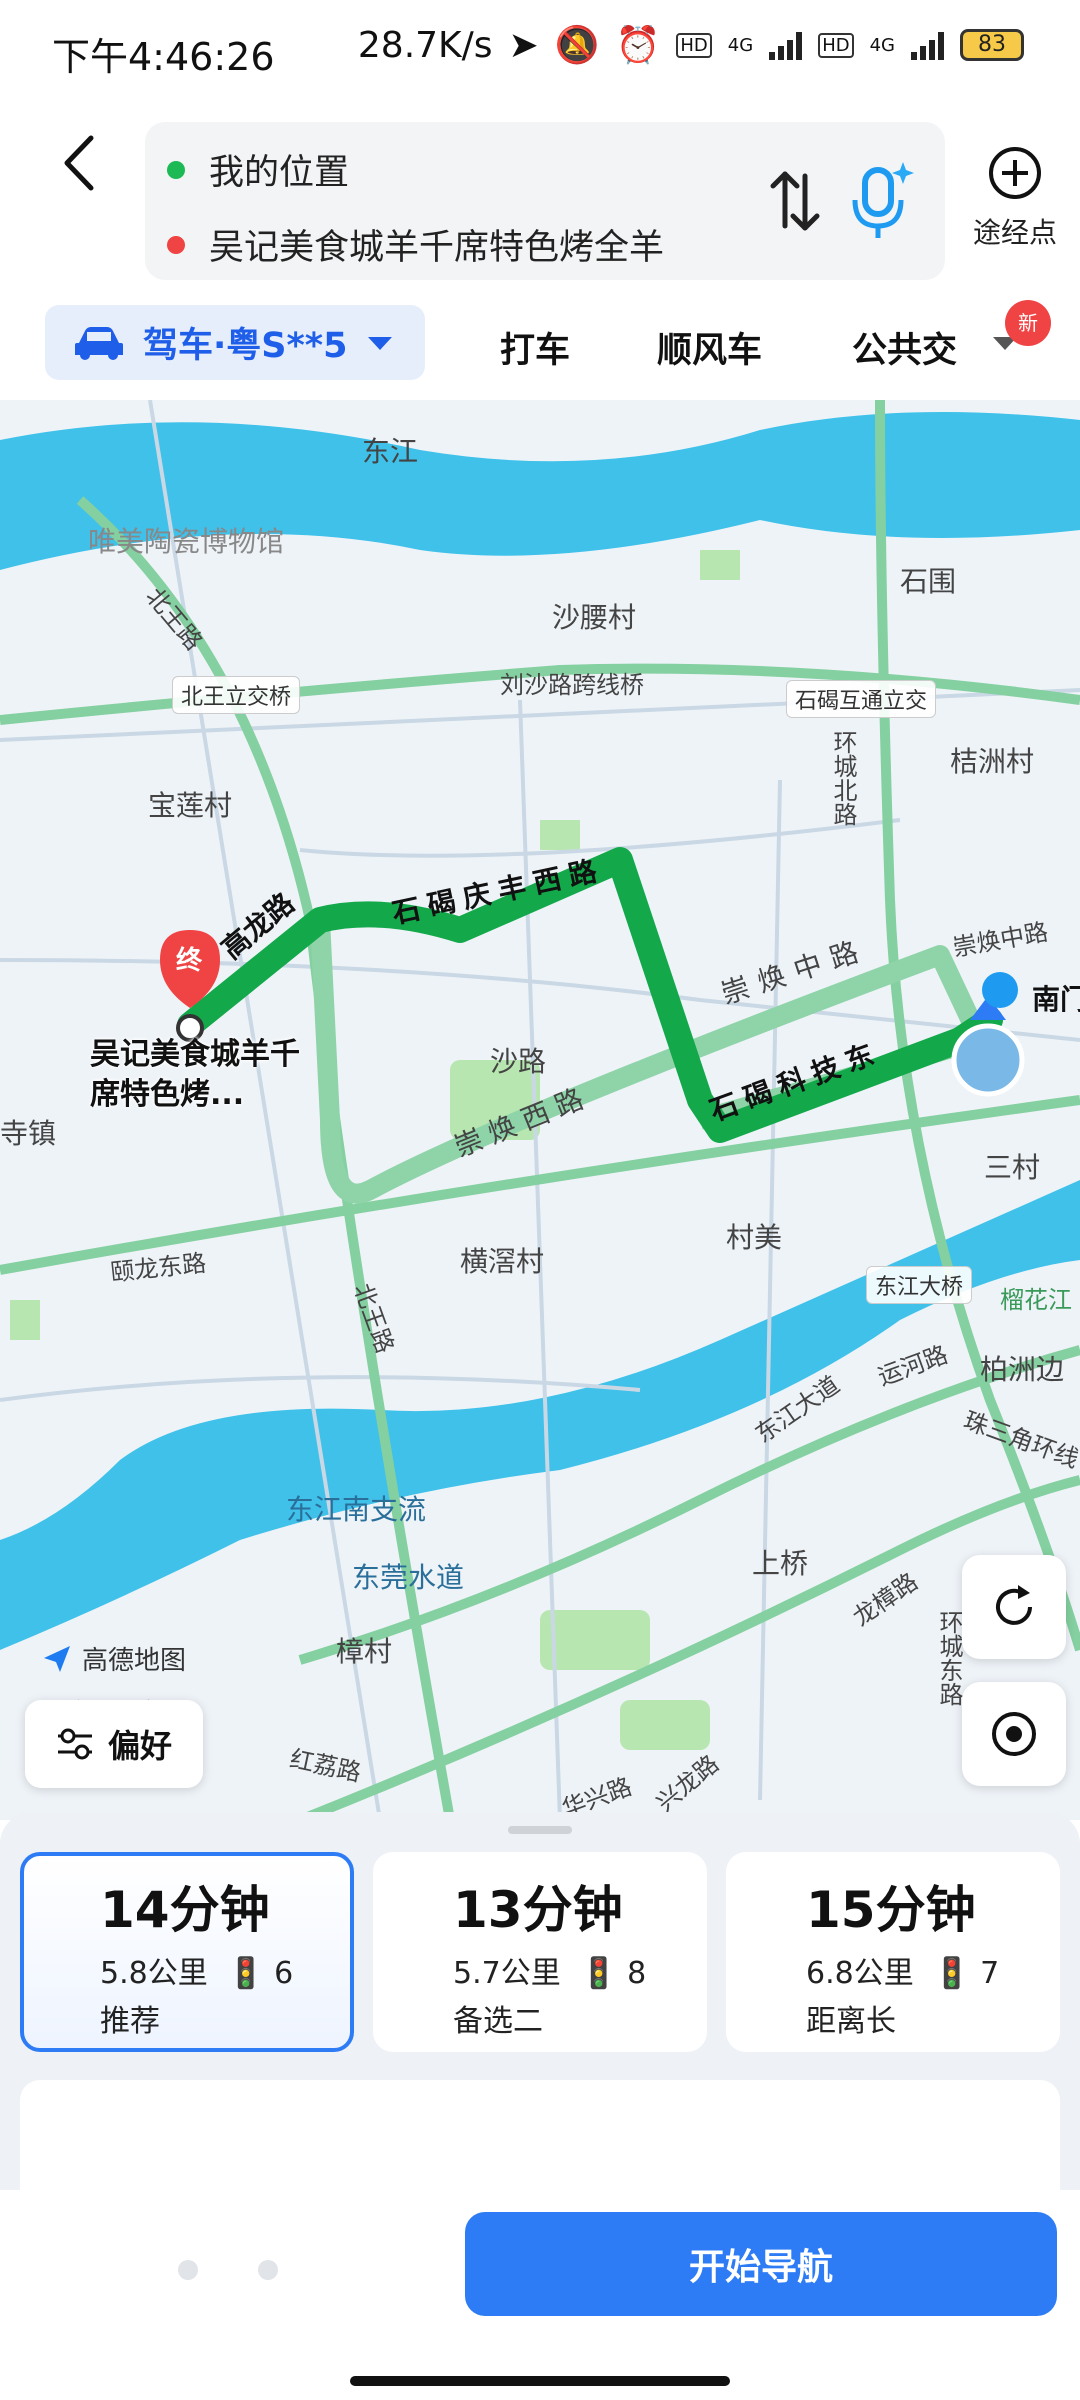  I want to click on send-icon: ➤, so click(523, 45).